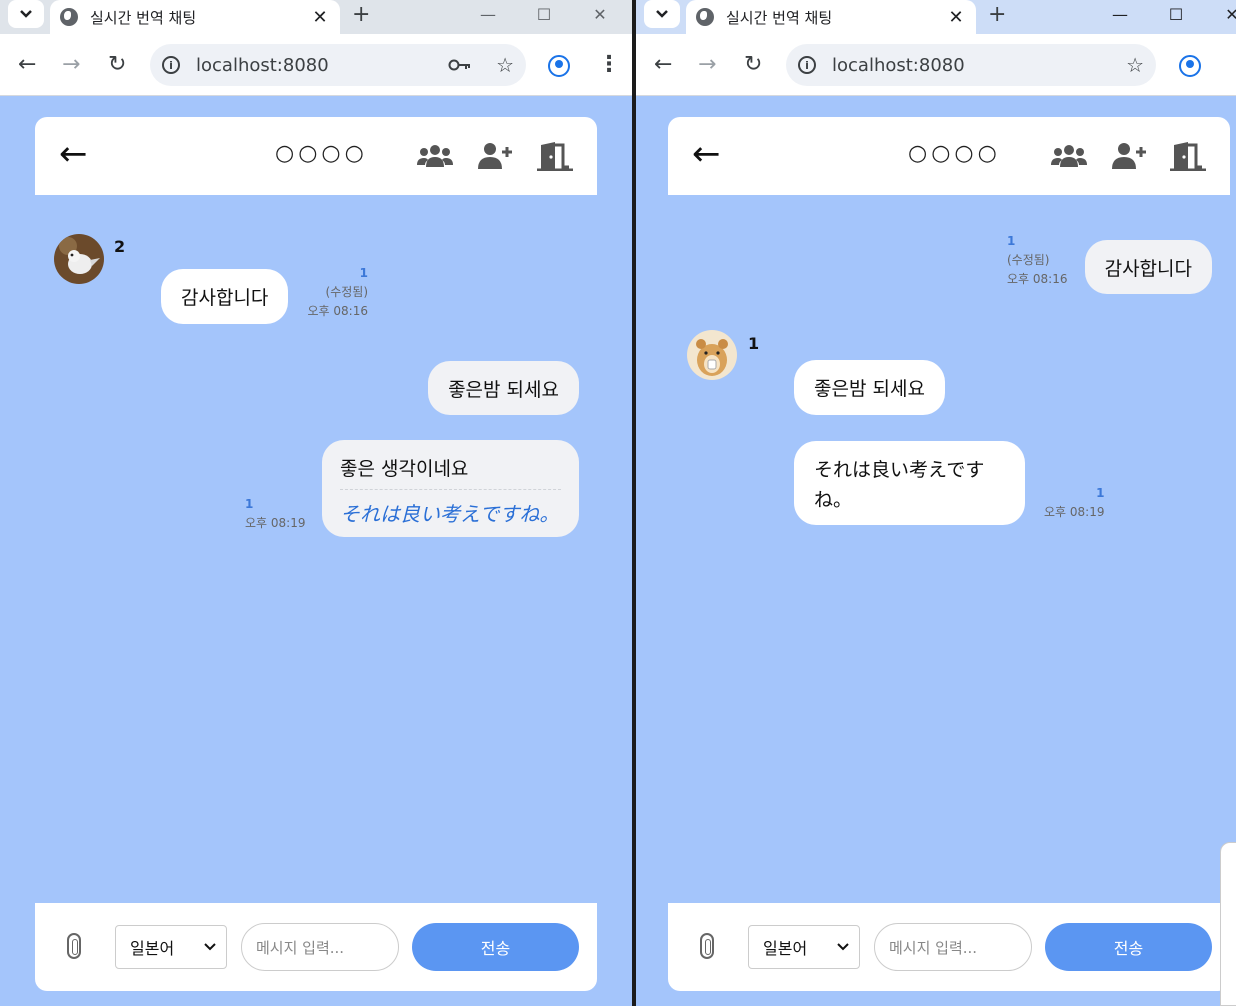 The height and width of the screenshot is (1006, 1236). I want to click on message-bubble: 좋은밤 되세요, so click(869, 387).